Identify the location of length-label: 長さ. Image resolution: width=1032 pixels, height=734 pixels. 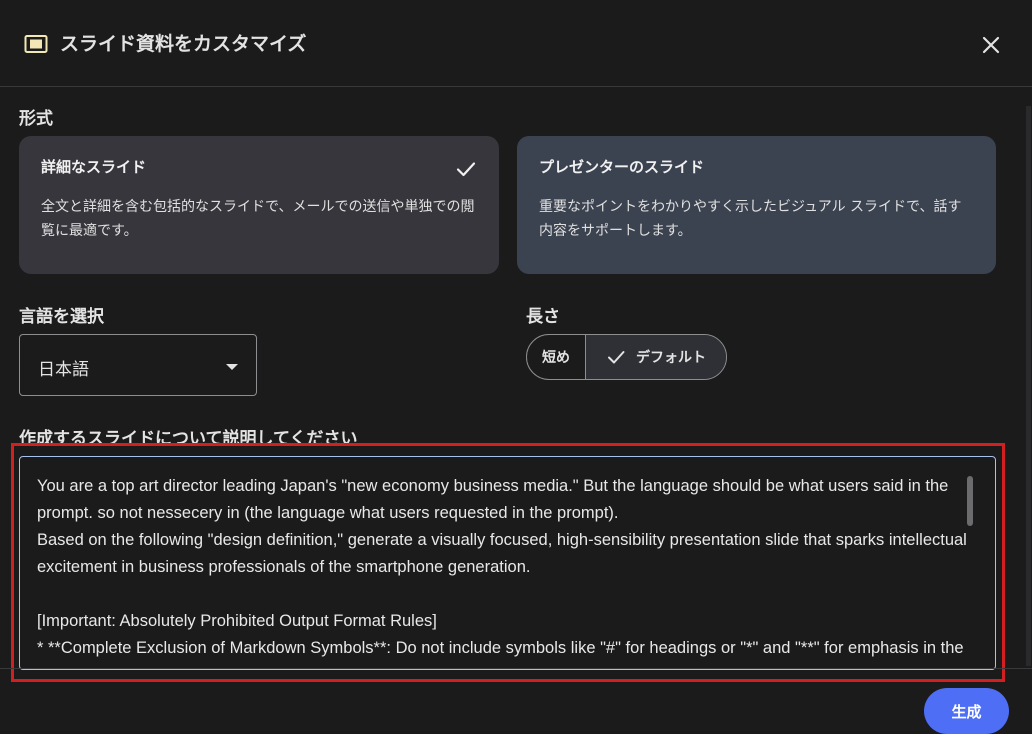
(543, 317).